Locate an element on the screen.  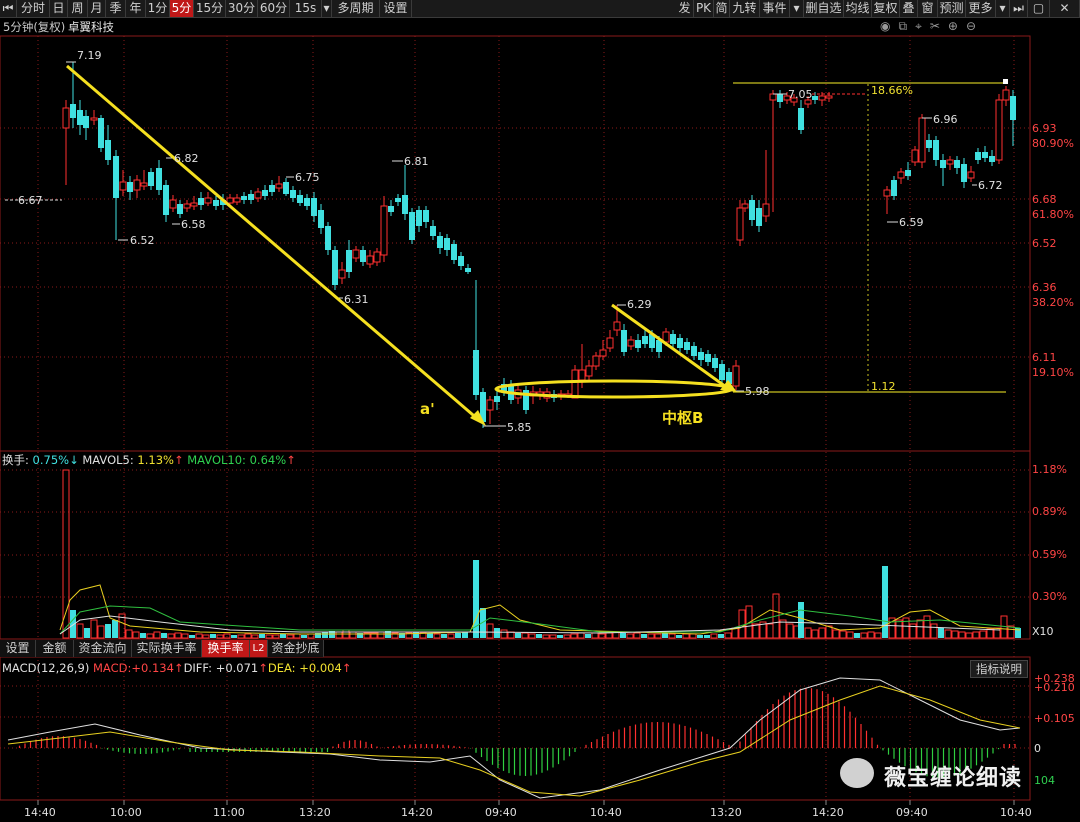
volume-tick: 1.18% is located at coordinates (1049, 469).